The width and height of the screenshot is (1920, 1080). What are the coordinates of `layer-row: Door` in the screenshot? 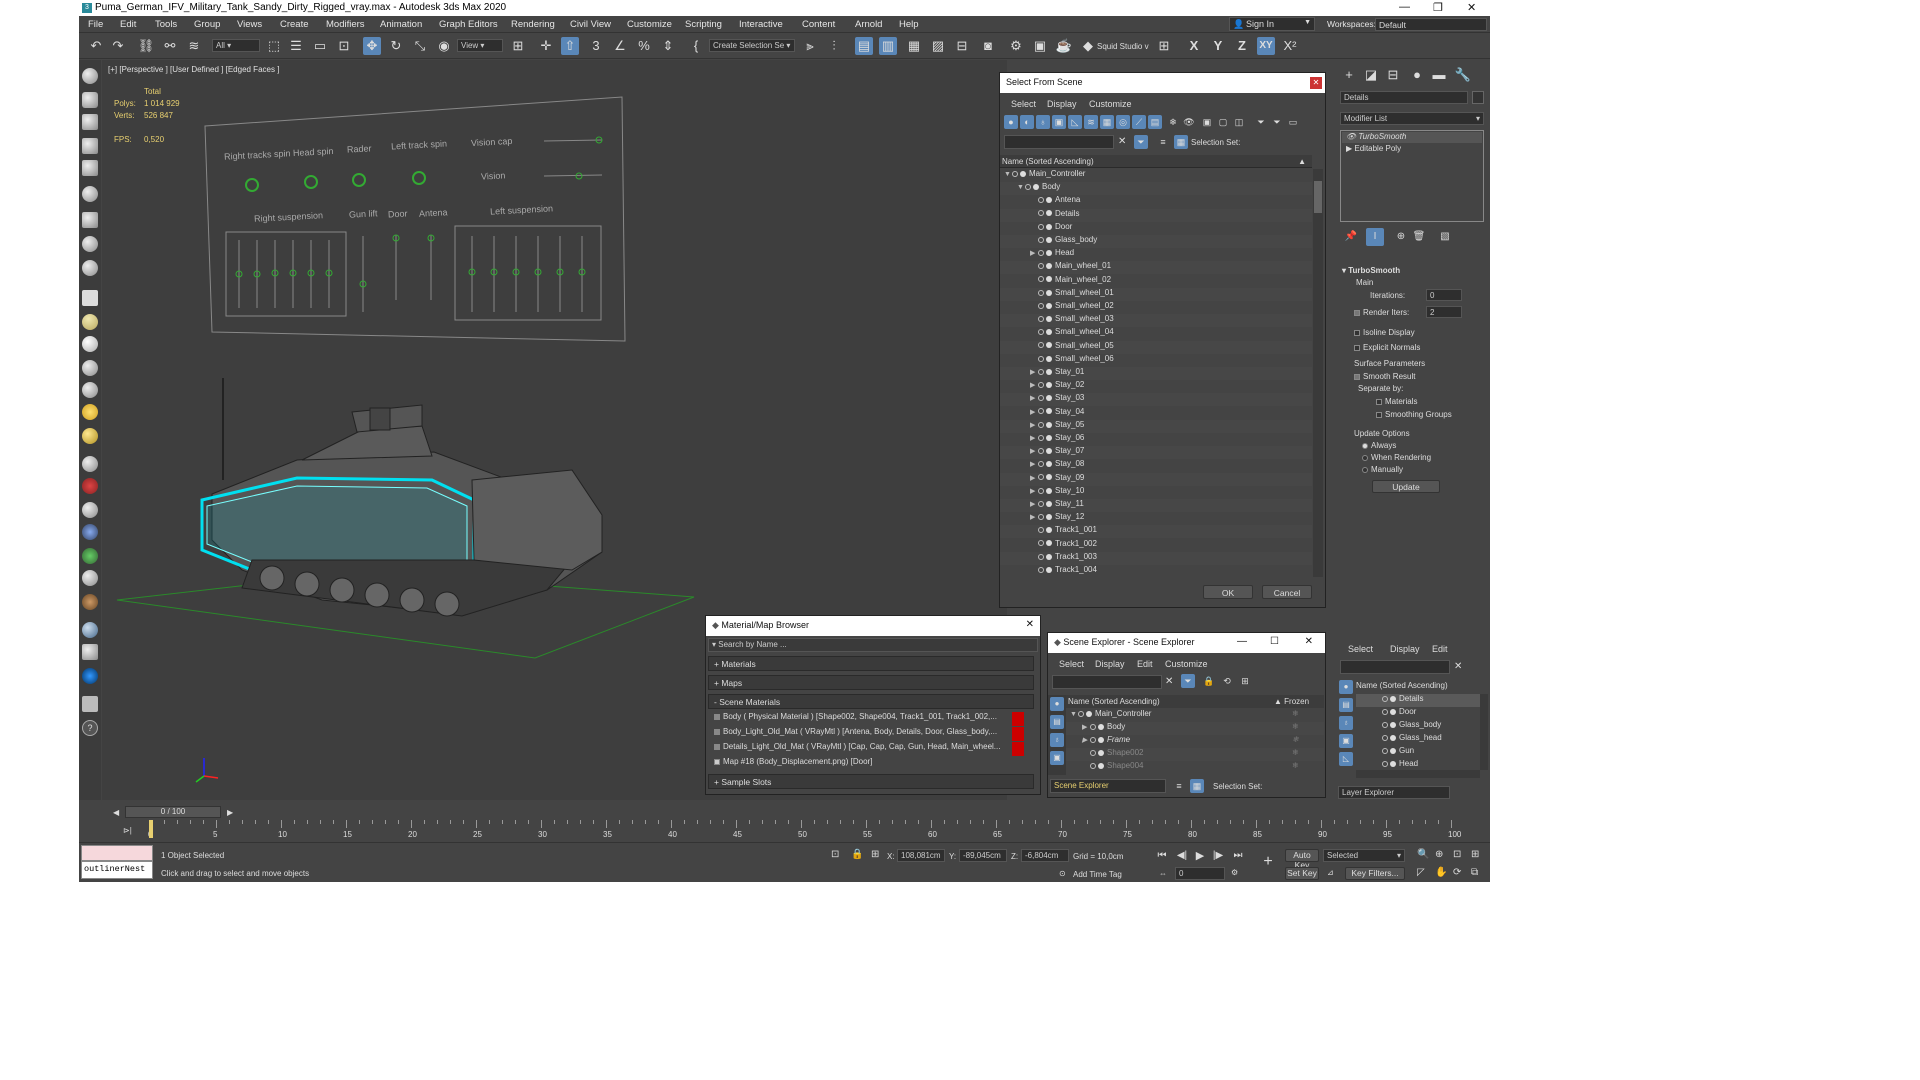 It's located at (1418, 713).